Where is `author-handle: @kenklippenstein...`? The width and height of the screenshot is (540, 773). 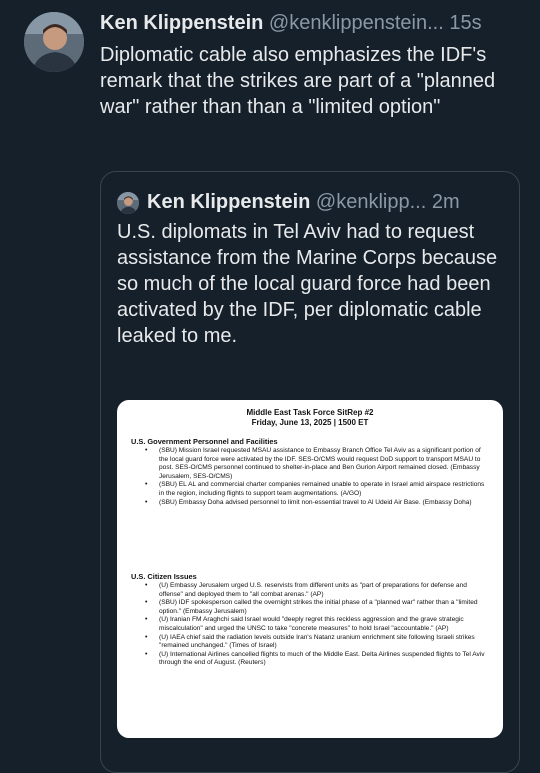 author-handle: @kenklippenstein... is located at coordinates (356, 23).